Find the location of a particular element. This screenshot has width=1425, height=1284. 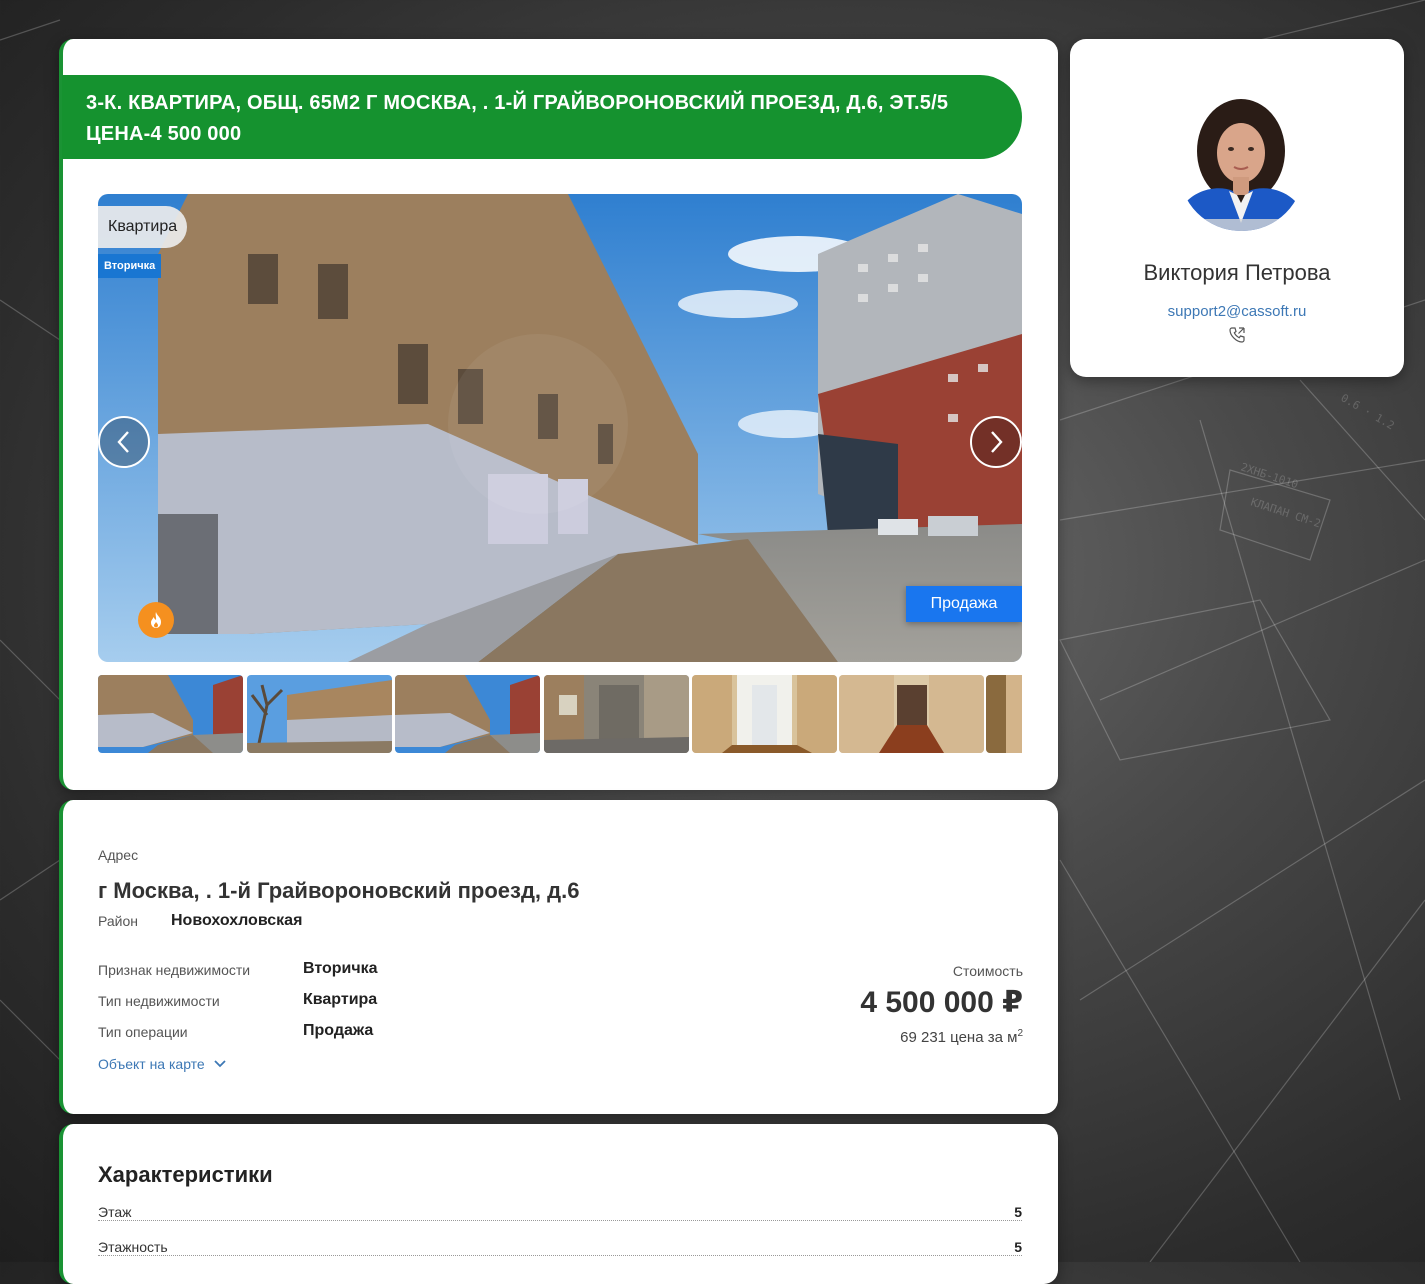

char-label: Этажность is located at coordinates (135, 1247).